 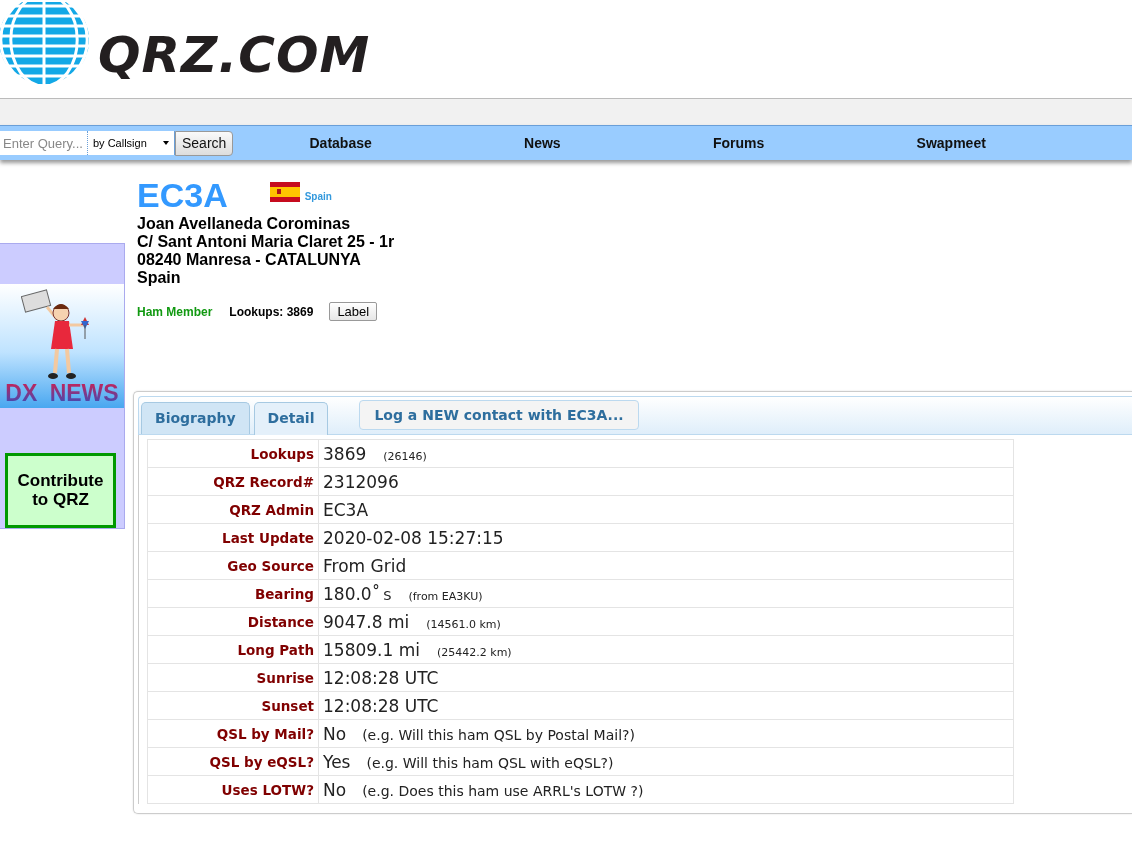 I want to click on field-note: (from EA3KU), so click(x=445, y=596).